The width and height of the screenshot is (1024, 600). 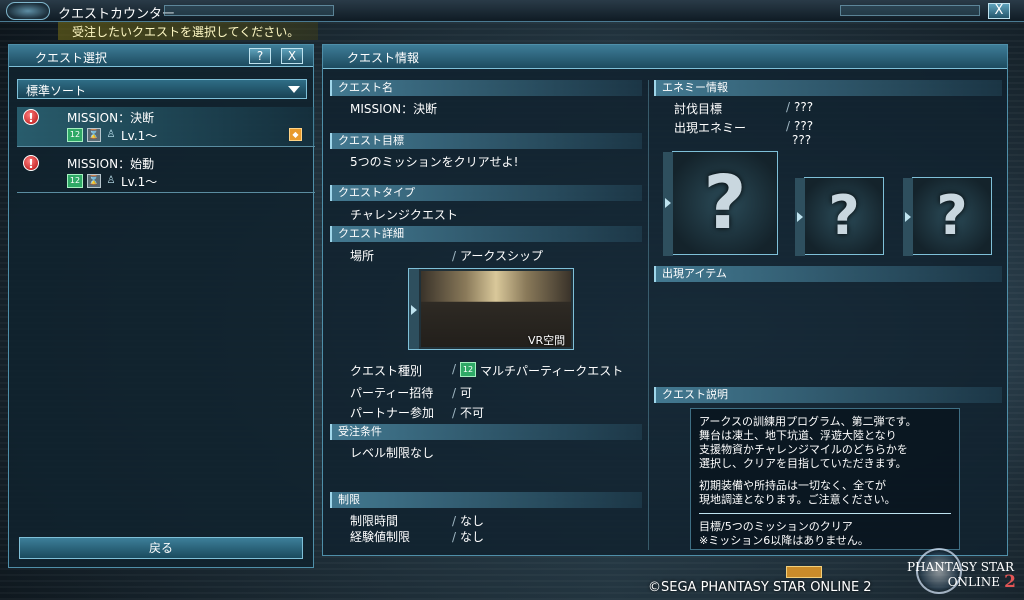 What do you see at coordinates (999, 11) in the screenshot?
I see `window-close-button: X` at bounding box center [999, 11].